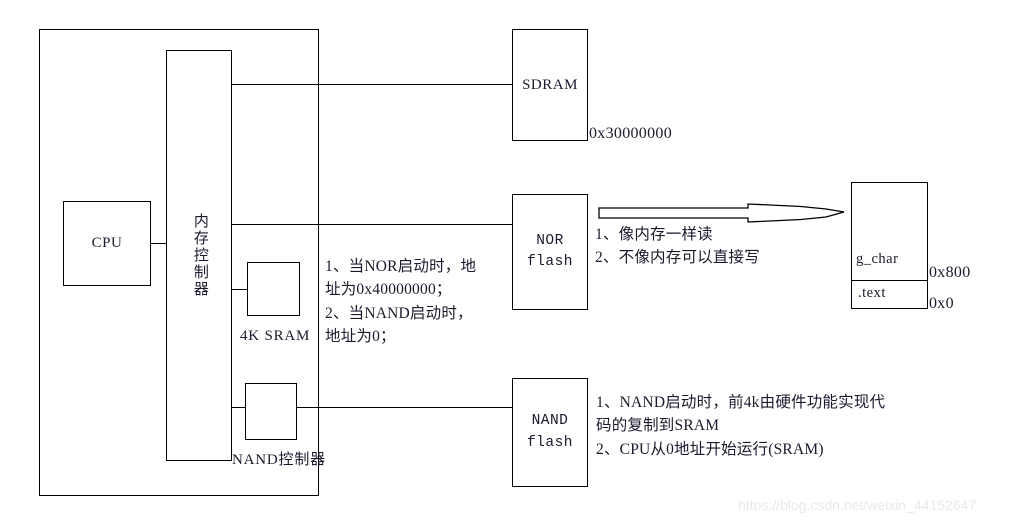 The width and height of the screenshot is (1021, 525). I want to click on nor-flash-label: NOR flash, so click(550, 252).